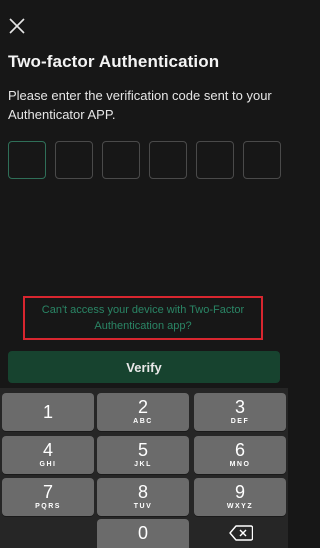 The height and width of the screenshot is (548, 320). Describe the element at coordinates (144, 367) in the screenshot. I see `verify-button: Verify` at that location.